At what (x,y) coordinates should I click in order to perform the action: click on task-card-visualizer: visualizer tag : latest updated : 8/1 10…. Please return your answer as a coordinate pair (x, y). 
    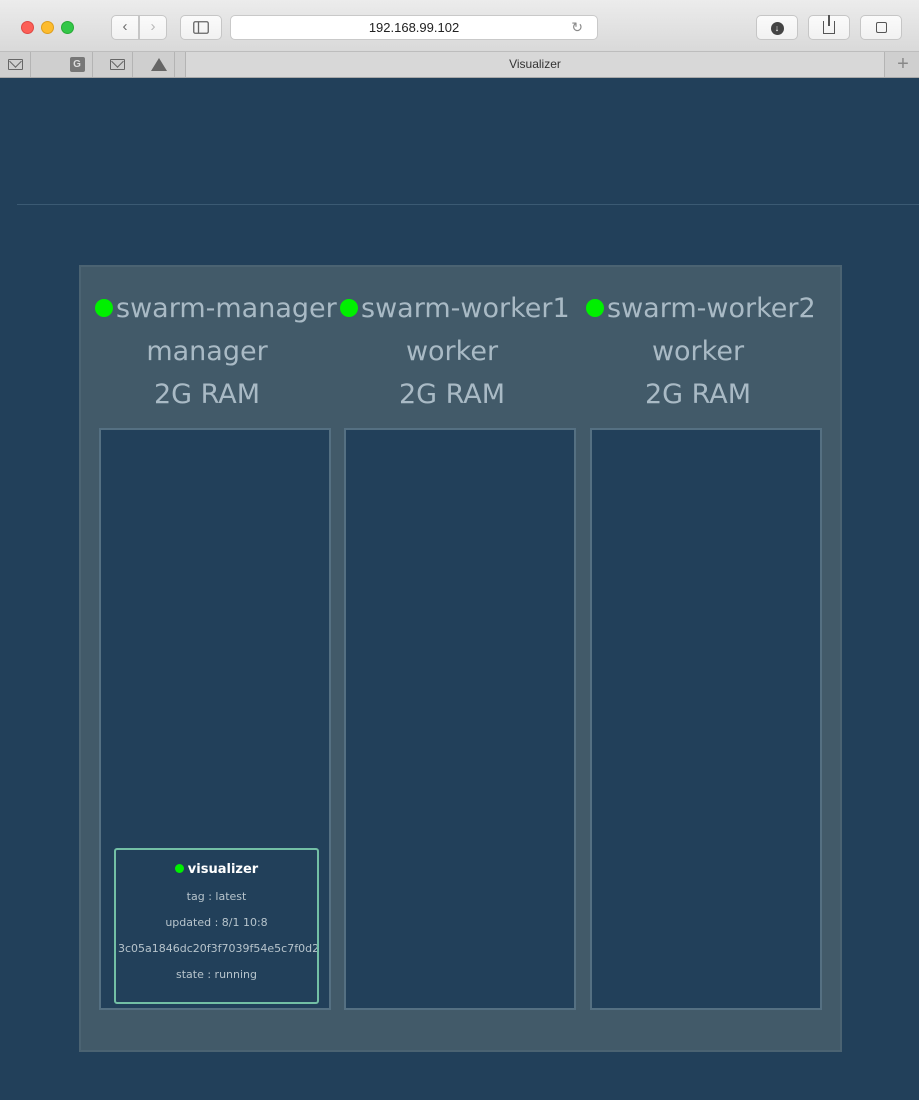
    Looking at the image, I should click on (216, 926).